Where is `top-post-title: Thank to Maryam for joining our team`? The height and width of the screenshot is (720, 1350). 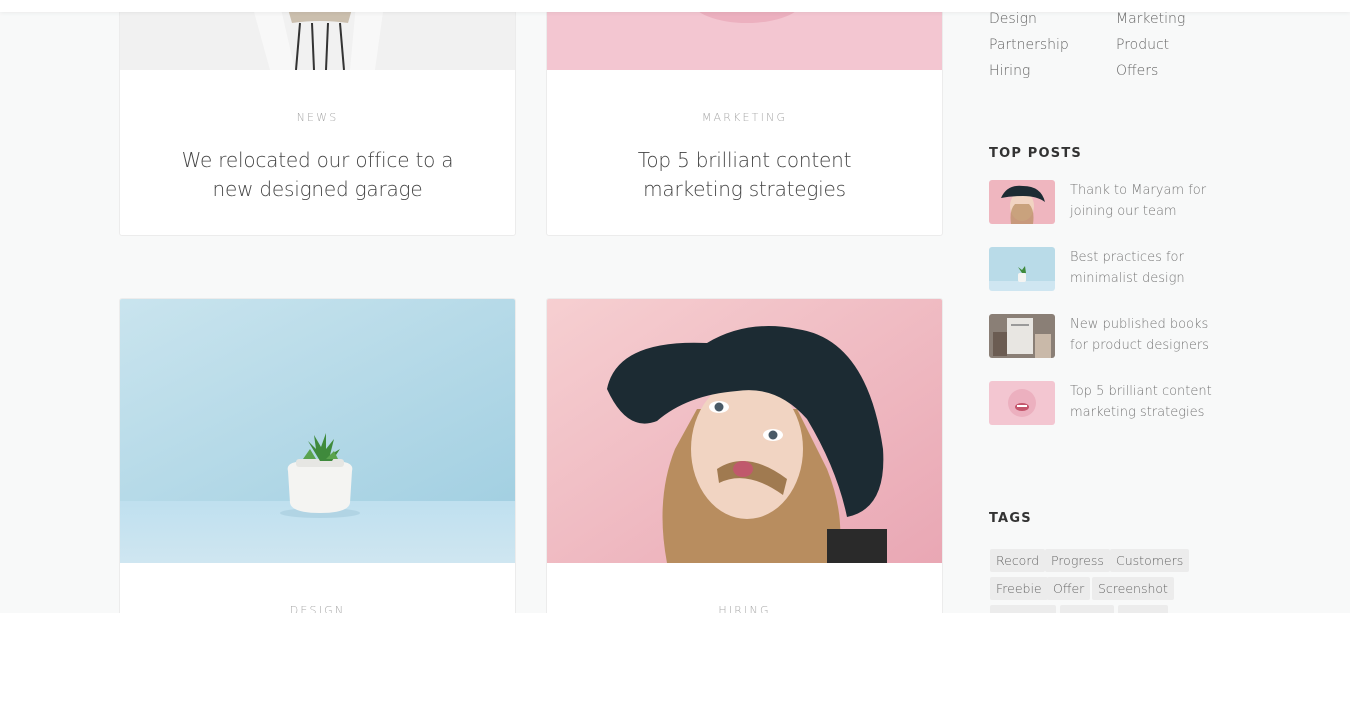
top-post-title: Thank to Maryam for joining our team is located at coordinates (1145, 201).